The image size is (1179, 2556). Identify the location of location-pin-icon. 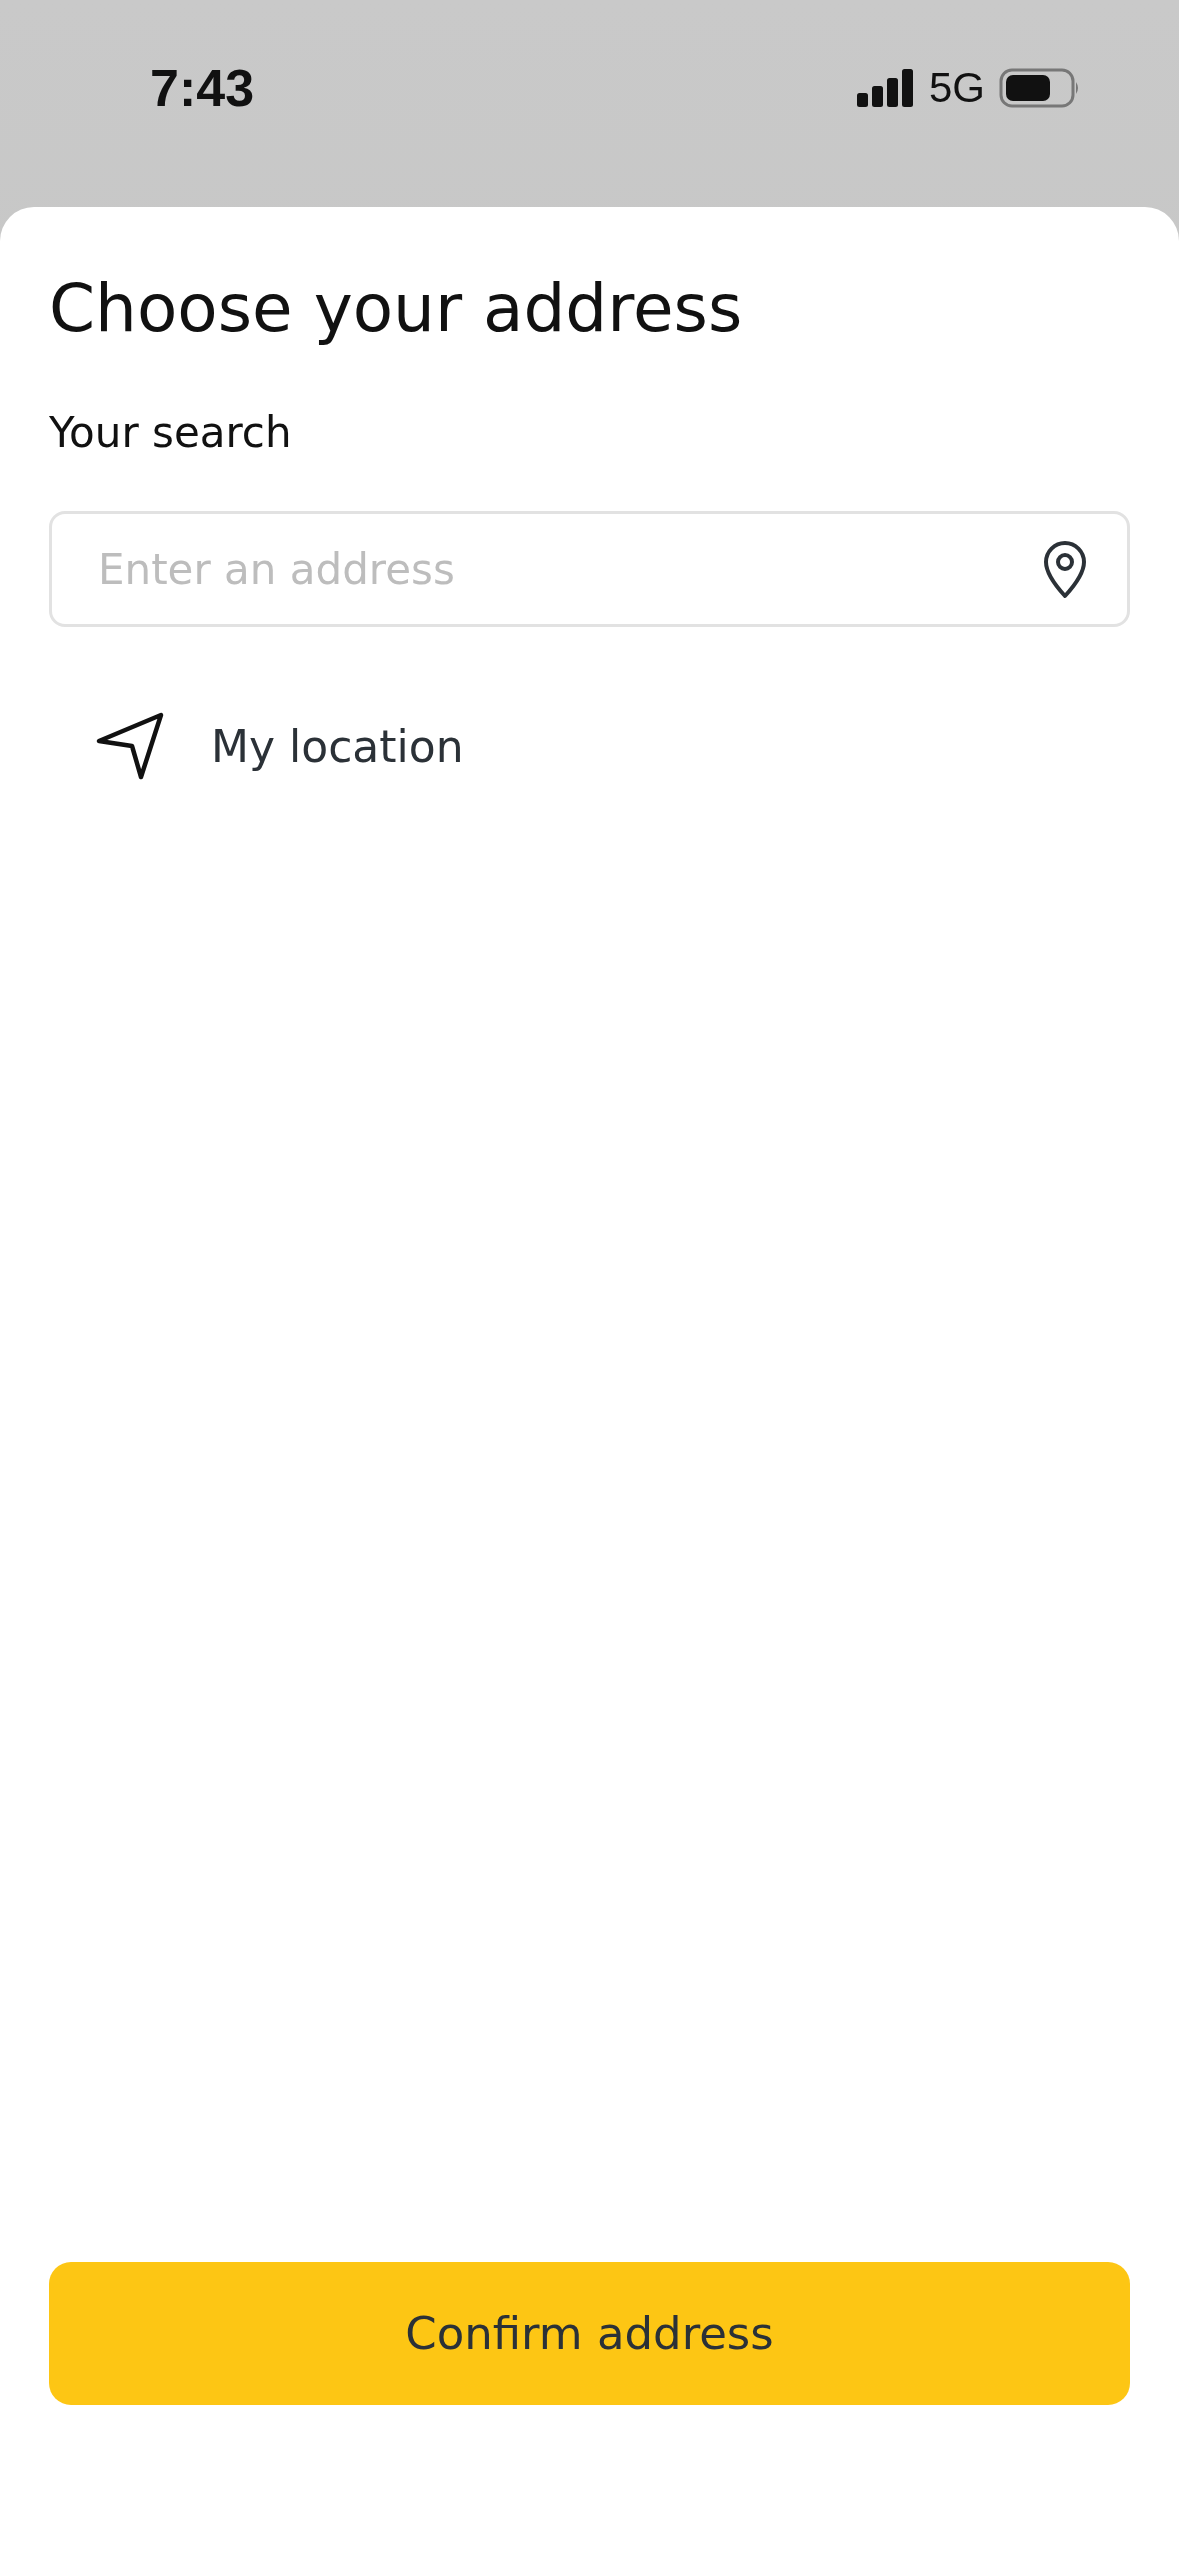
(1065, 569).